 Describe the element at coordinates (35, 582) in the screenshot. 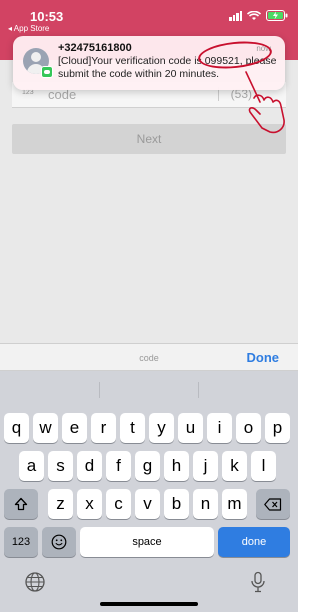

I see `globe-icon` at that location.